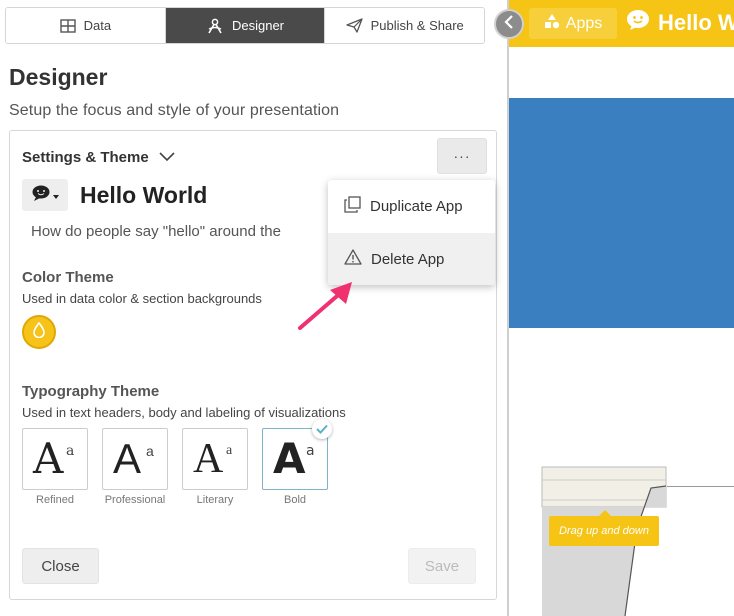 The image size is (734, 616). Describe the element at coordinates (638, 23) in the screenshot. I see `smile-bubble-icon` at that location.